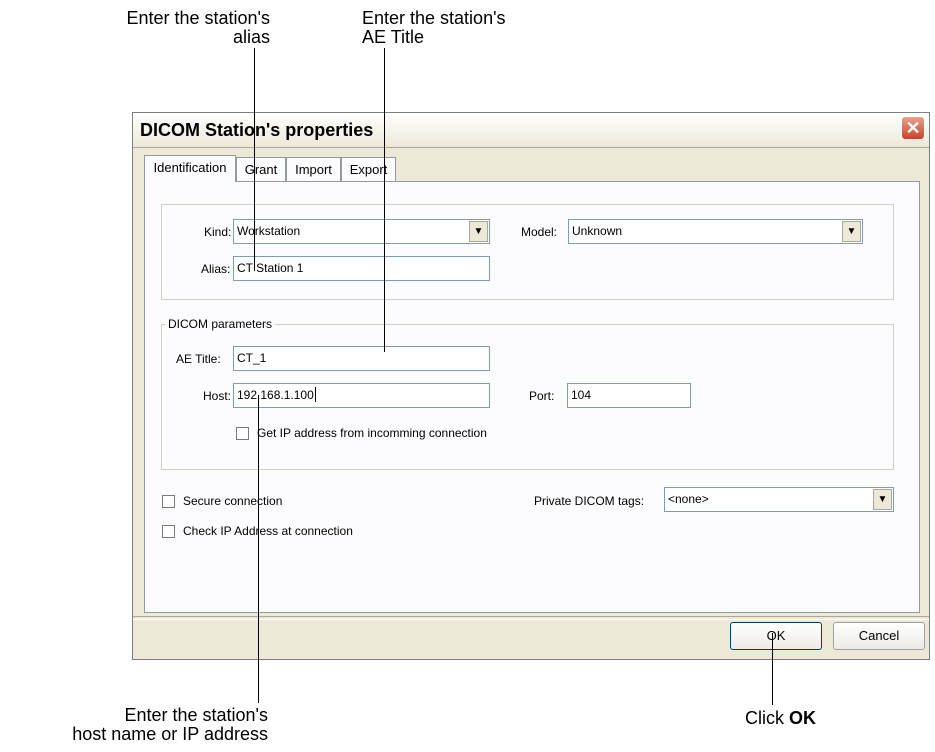 This screenshot has height=752, width=935. Describe the element at coordinates (597, 231) in the screenshot. I see `model-value: Unknown` at that location.